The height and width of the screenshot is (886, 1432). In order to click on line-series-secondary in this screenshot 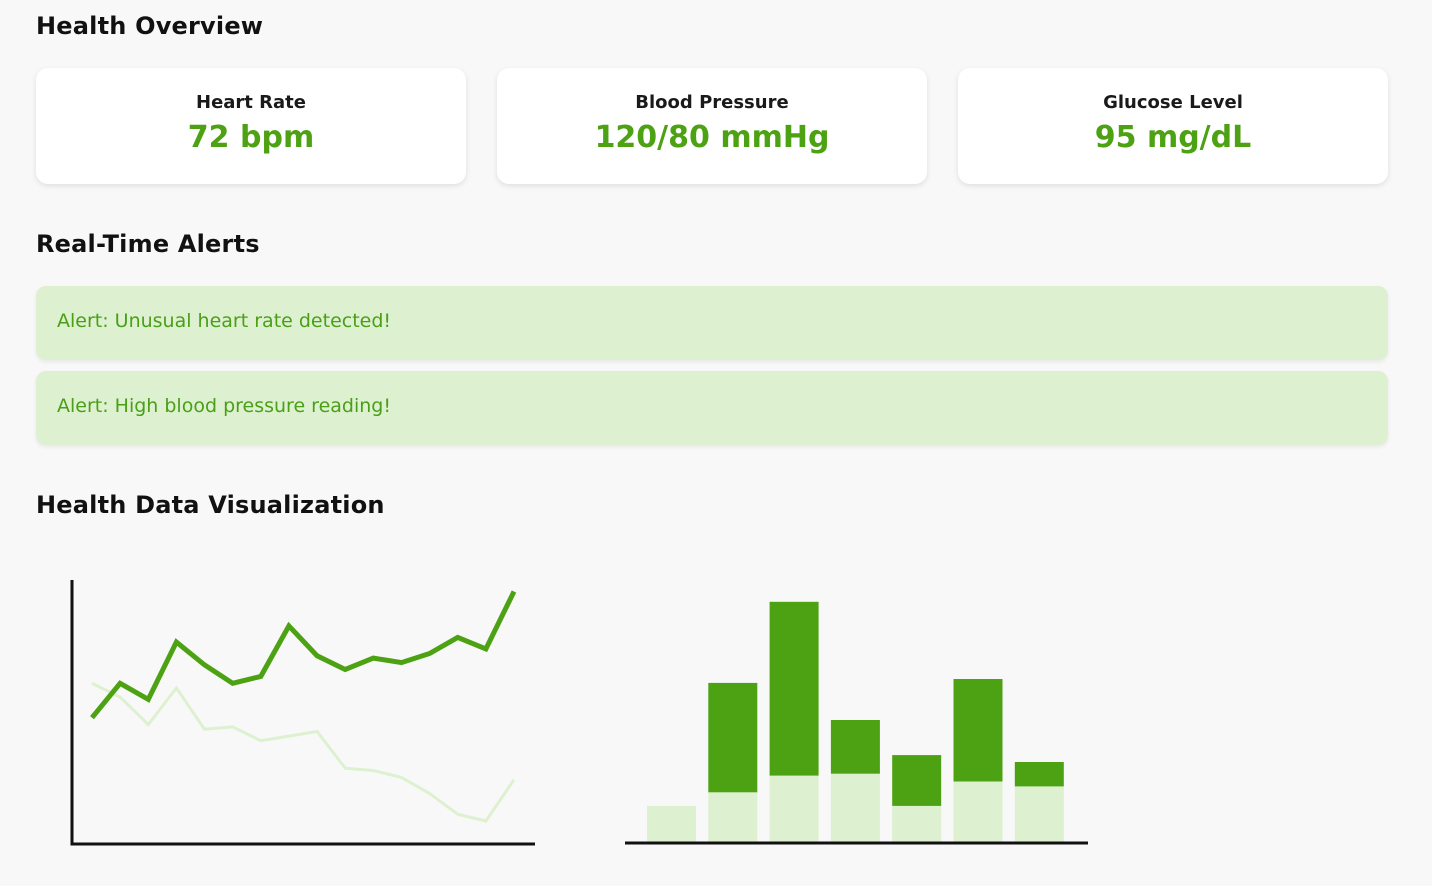, I will do `click(303, 752)`.